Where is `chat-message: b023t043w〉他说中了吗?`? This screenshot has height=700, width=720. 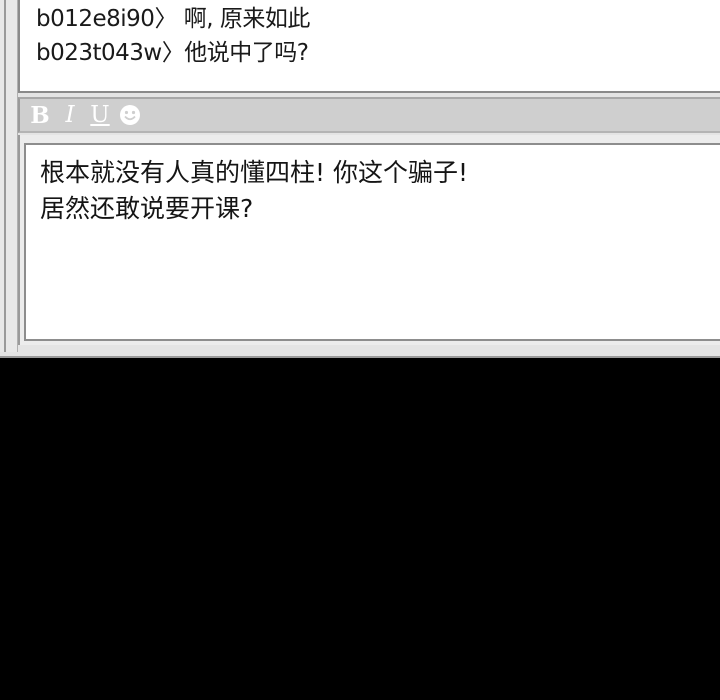 chat-message: b023t043w〉他说中了吗? is located at coordinates (172, 53).